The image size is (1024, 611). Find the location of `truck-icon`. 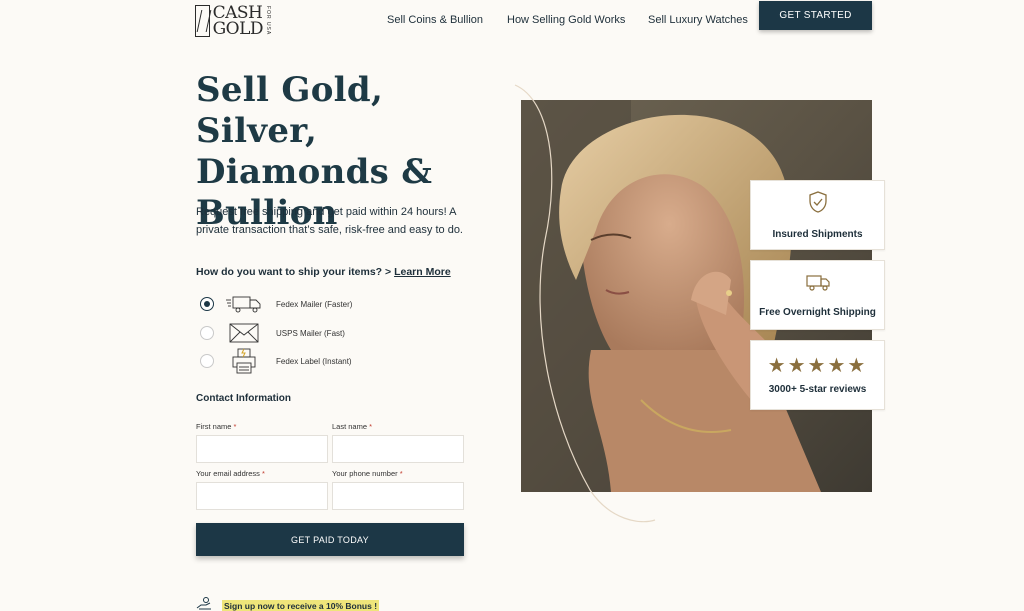

truck-icon is located at coordinates (244, 304).